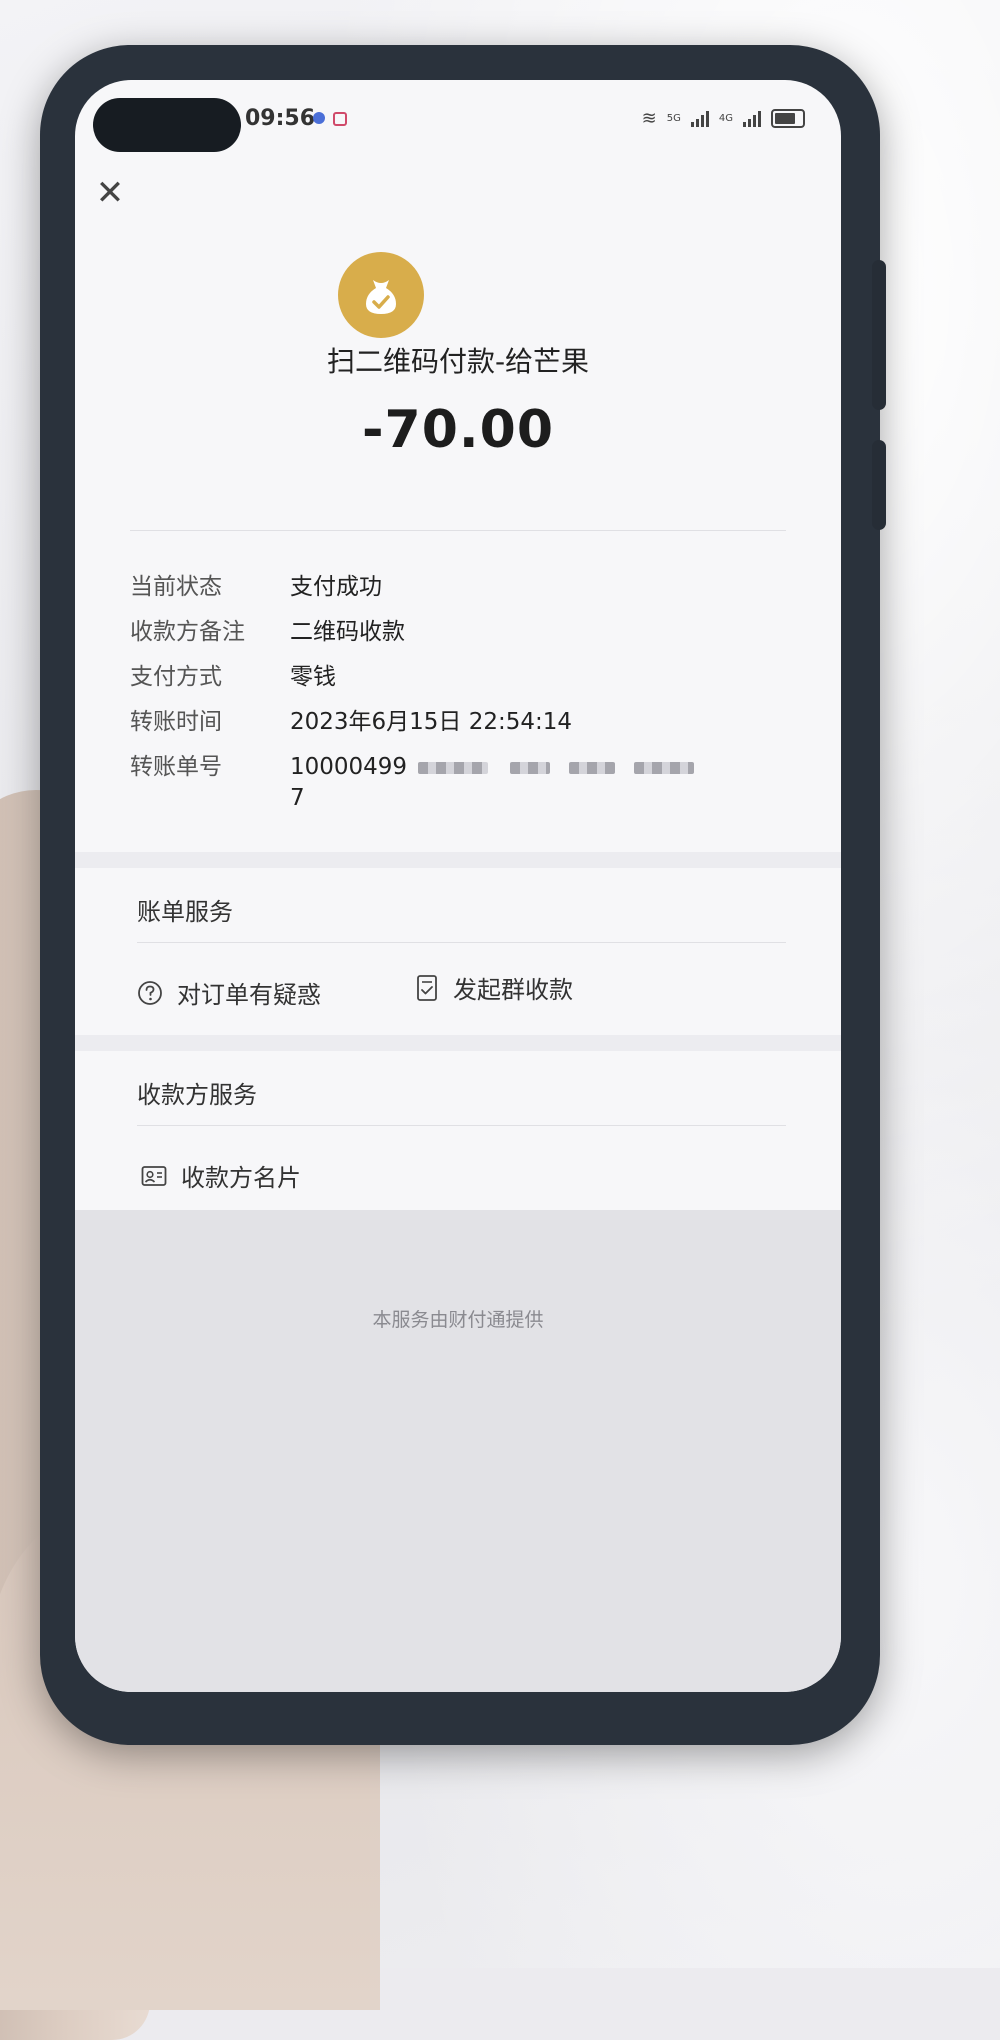  What do you see at coordinates (176, 767) in the screenshot?
I see `detail-label: 转账单号` at bounding box center [176, 767].